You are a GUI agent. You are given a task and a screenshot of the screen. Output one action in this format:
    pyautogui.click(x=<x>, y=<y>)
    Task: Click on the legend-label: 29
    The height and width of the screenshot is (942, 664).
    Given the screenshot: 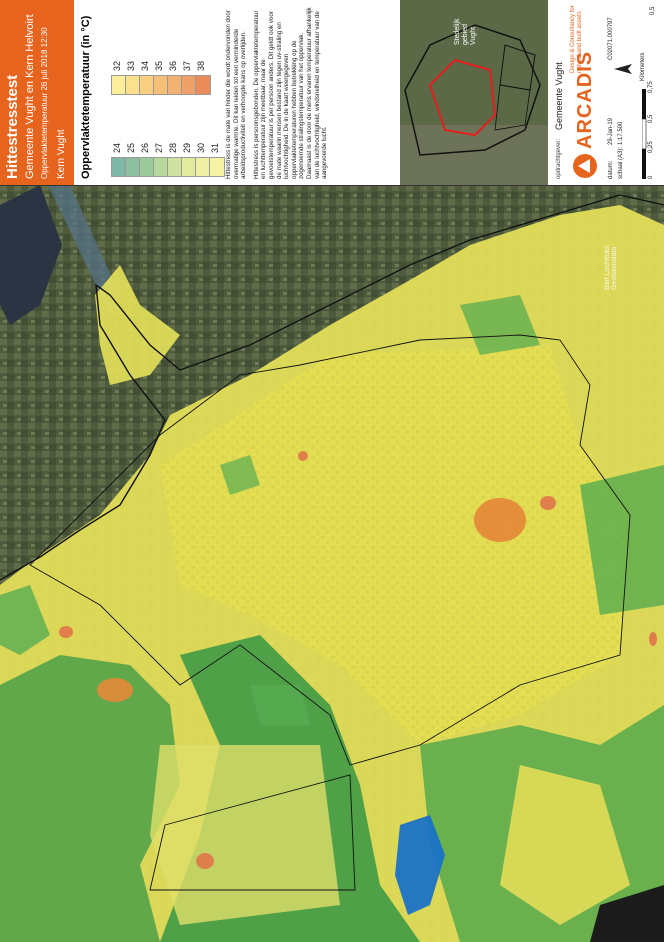 What is the action you would take?
    pyautogui.click(x=187, y=147)
    